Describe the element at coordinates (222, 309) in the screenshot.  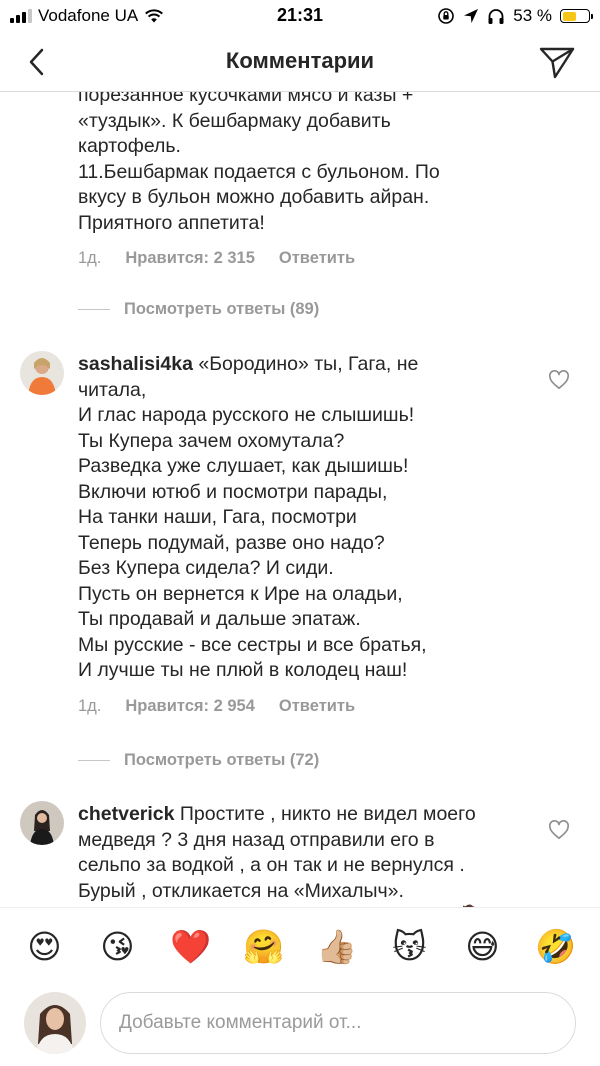
I see `view-replies-label: Посмотреть ответы (89)` at that location.